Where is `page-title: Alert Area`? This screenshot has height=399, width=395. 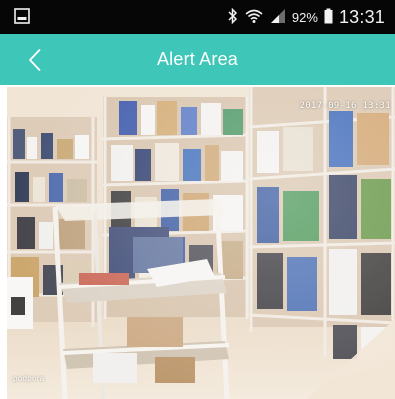
page-title: Alert Area is located at coordinates (197, 59).